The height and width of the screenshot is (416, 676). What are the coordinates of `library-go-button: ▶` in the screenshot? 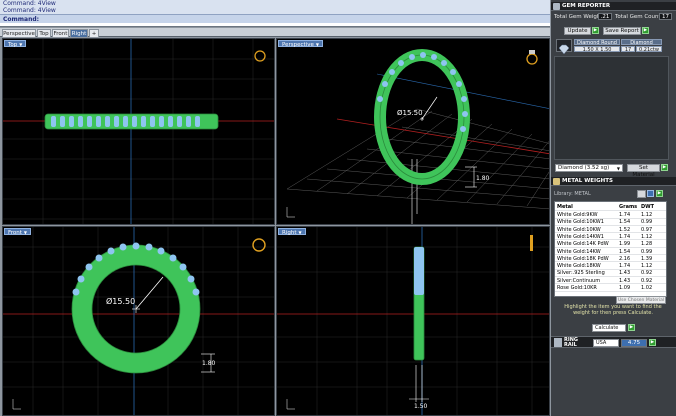 It's located at (659, 193).